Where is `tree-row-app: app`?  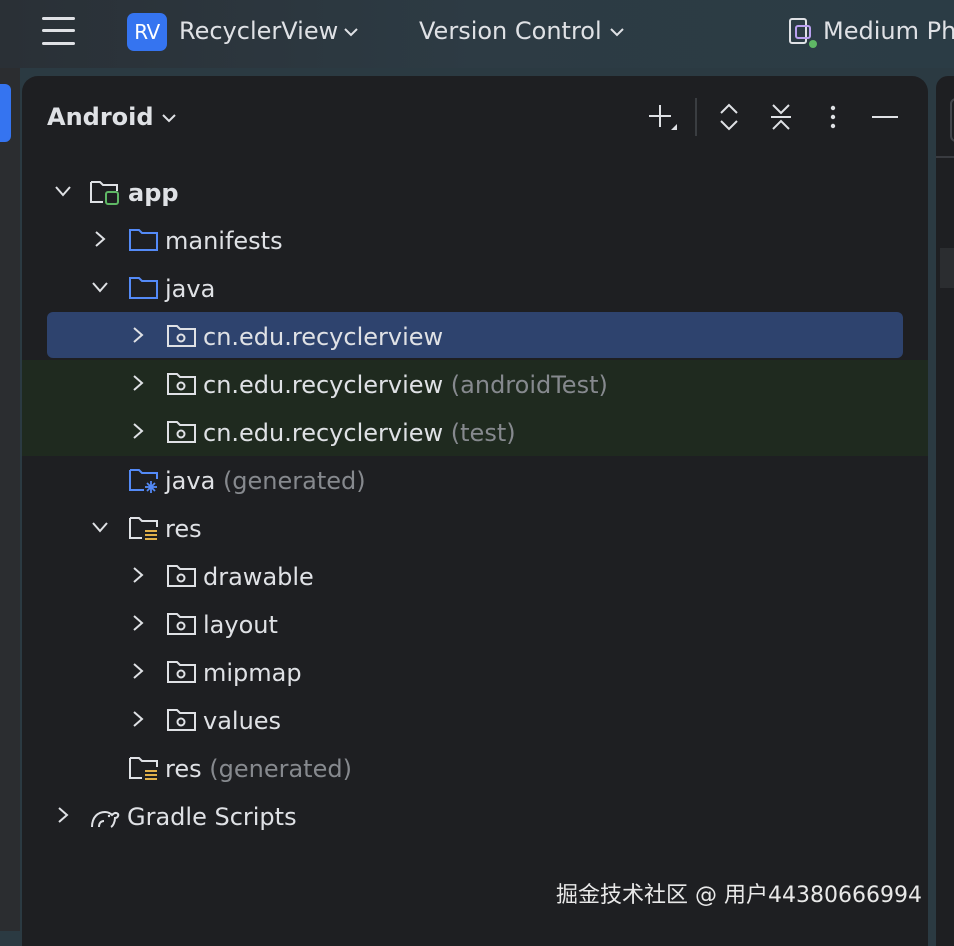 tree-row-app: app is located at coordinates (475, 193).